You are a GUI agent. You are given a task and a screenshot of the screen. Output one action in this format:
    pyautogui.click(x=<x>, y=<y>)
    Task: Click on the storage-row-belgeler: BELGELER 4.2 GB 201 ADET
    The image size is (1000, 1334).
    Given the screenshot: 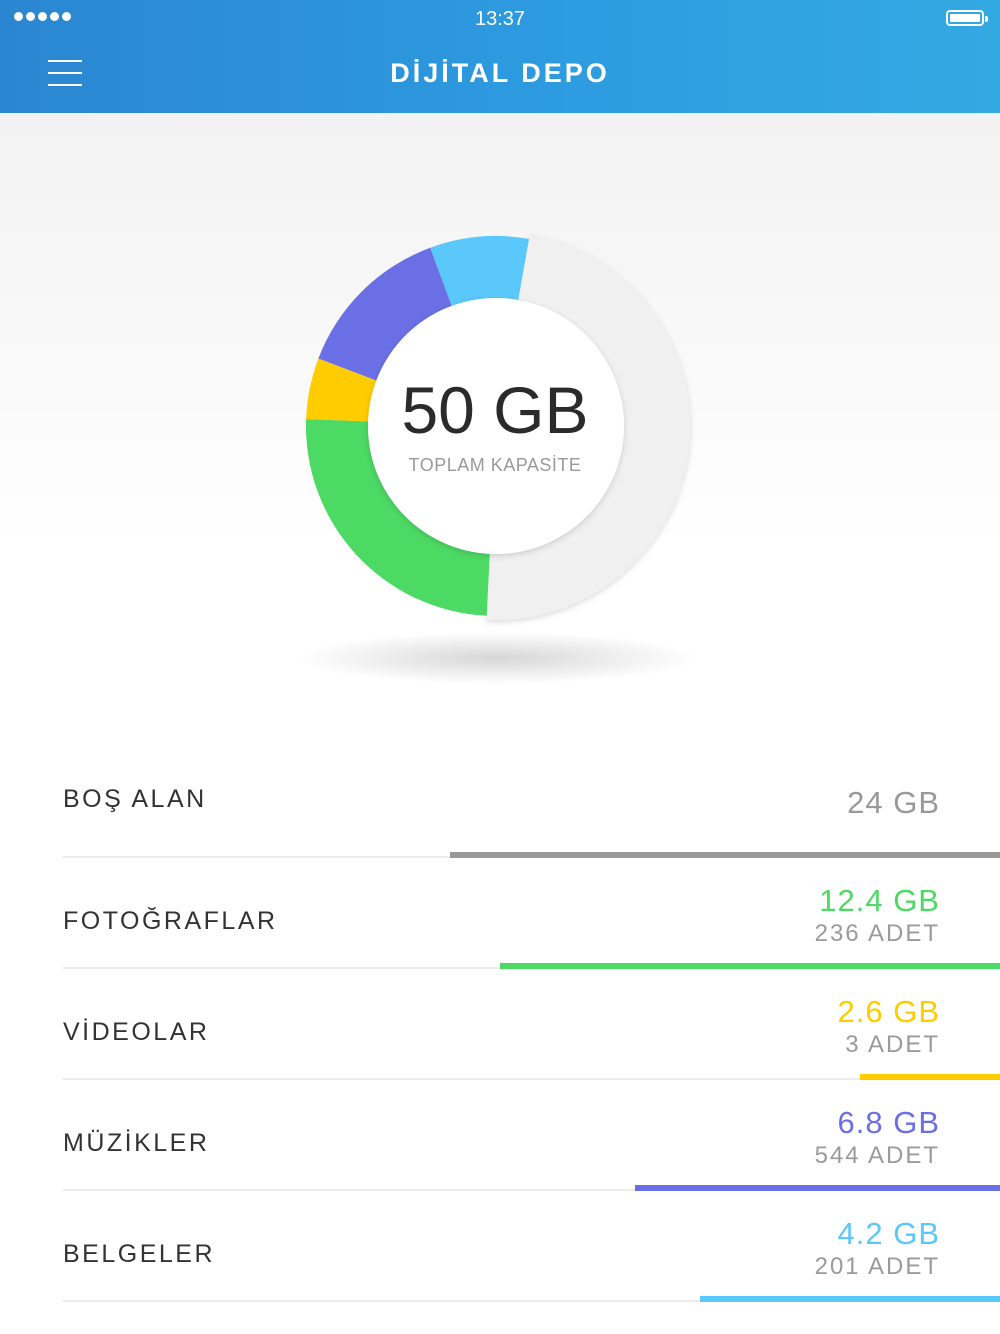 What is the action you would take?
    pyautogui.click(x=500, y=1246)
    